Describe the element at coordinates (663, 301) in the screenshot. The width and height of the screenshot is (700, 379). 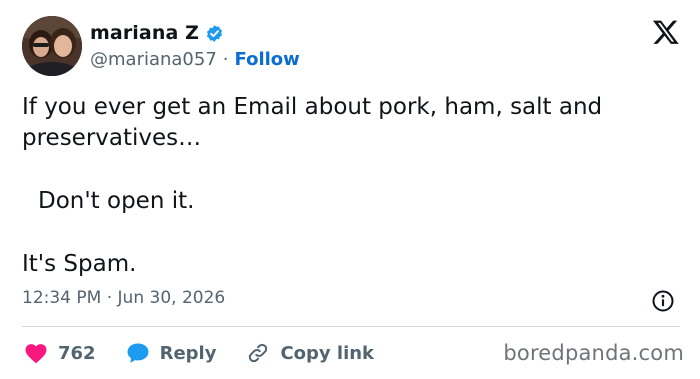
I see `info-icon` at that location.